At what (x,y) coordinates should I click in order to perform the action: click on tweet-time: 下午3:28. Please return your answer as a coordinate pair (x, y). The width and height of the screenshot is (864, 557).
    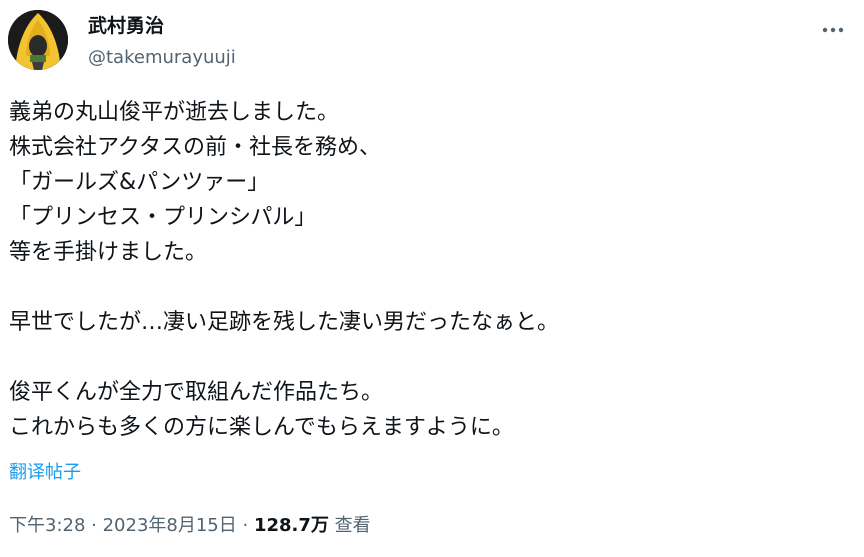
    Looking at the image, I should click on (47, 525).